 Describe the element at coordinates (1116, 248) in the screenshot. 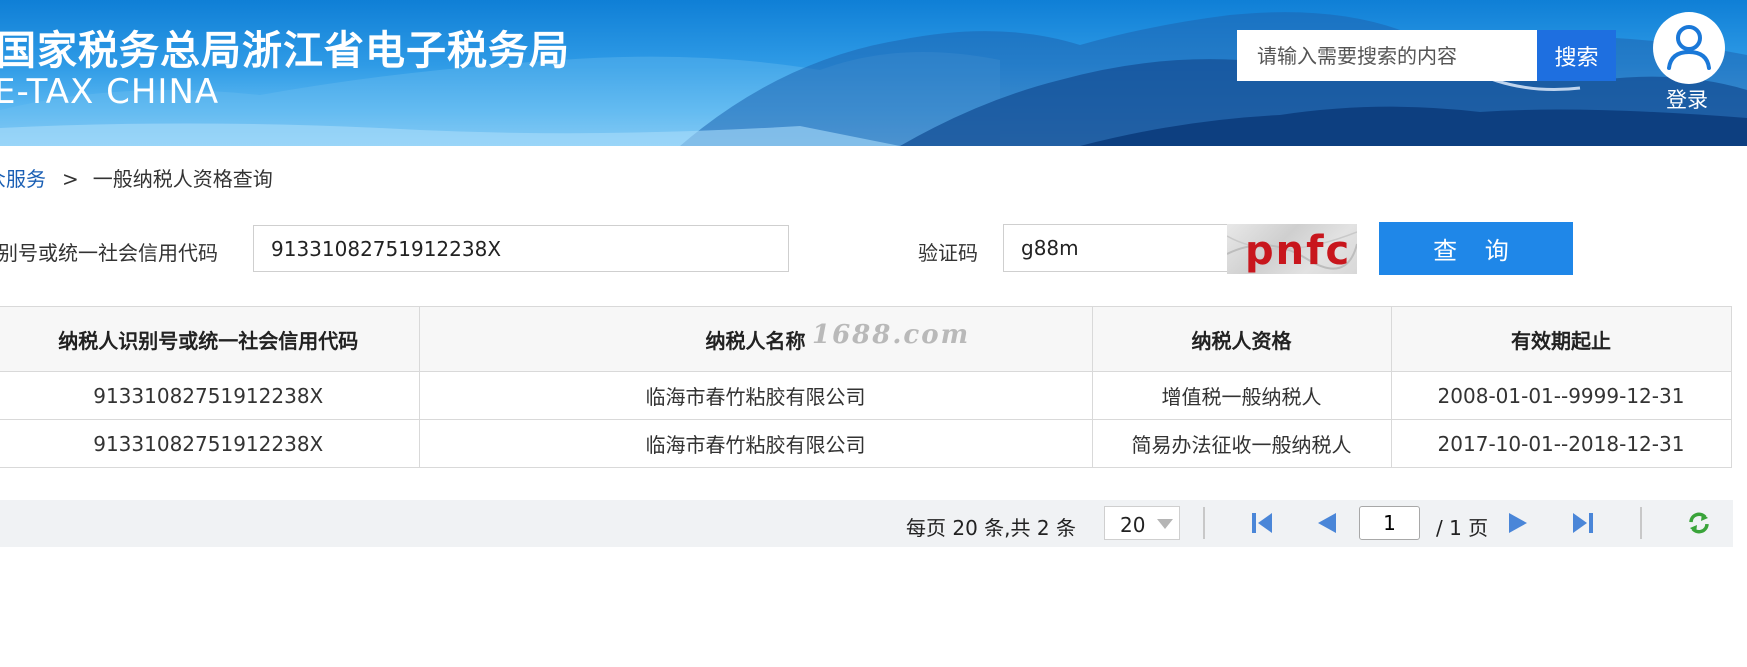

I see `captcha-input` at that location.